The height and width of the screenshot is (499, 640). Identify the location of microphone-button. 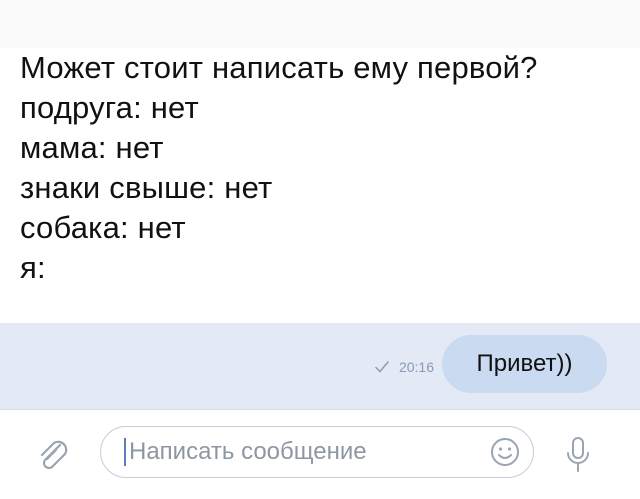
(578, 456).